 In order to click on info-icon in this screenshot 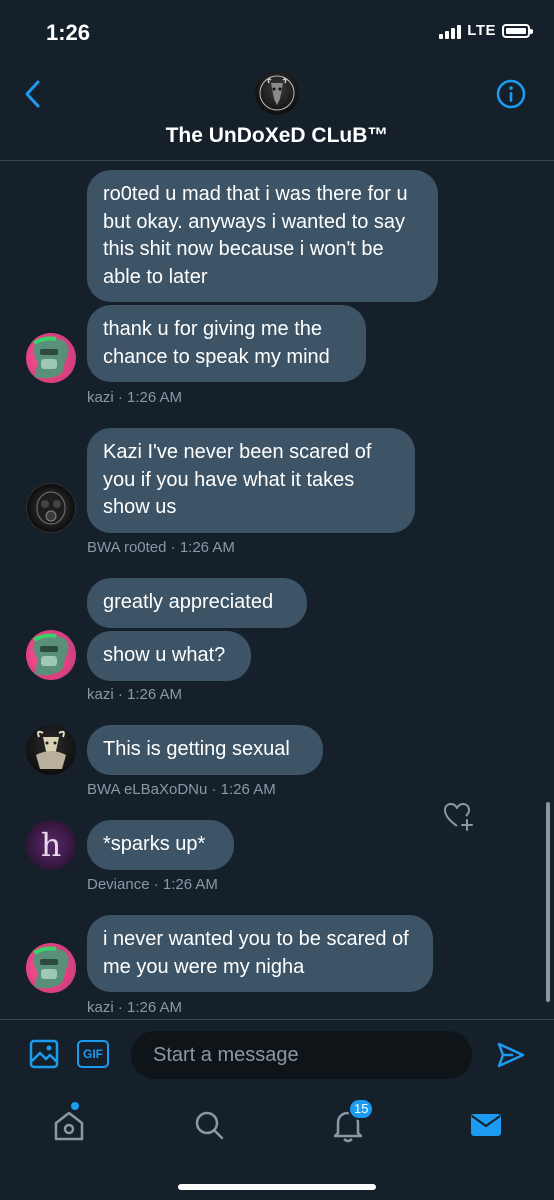, I will do `click(511, 94)`.